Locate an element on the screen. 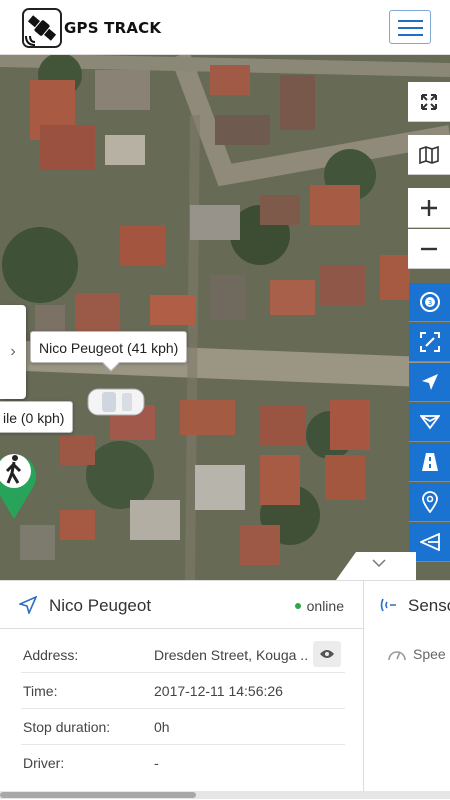 This screenshot has height=800, width=450. person-marker-icon is located at coordinates (20, 481).